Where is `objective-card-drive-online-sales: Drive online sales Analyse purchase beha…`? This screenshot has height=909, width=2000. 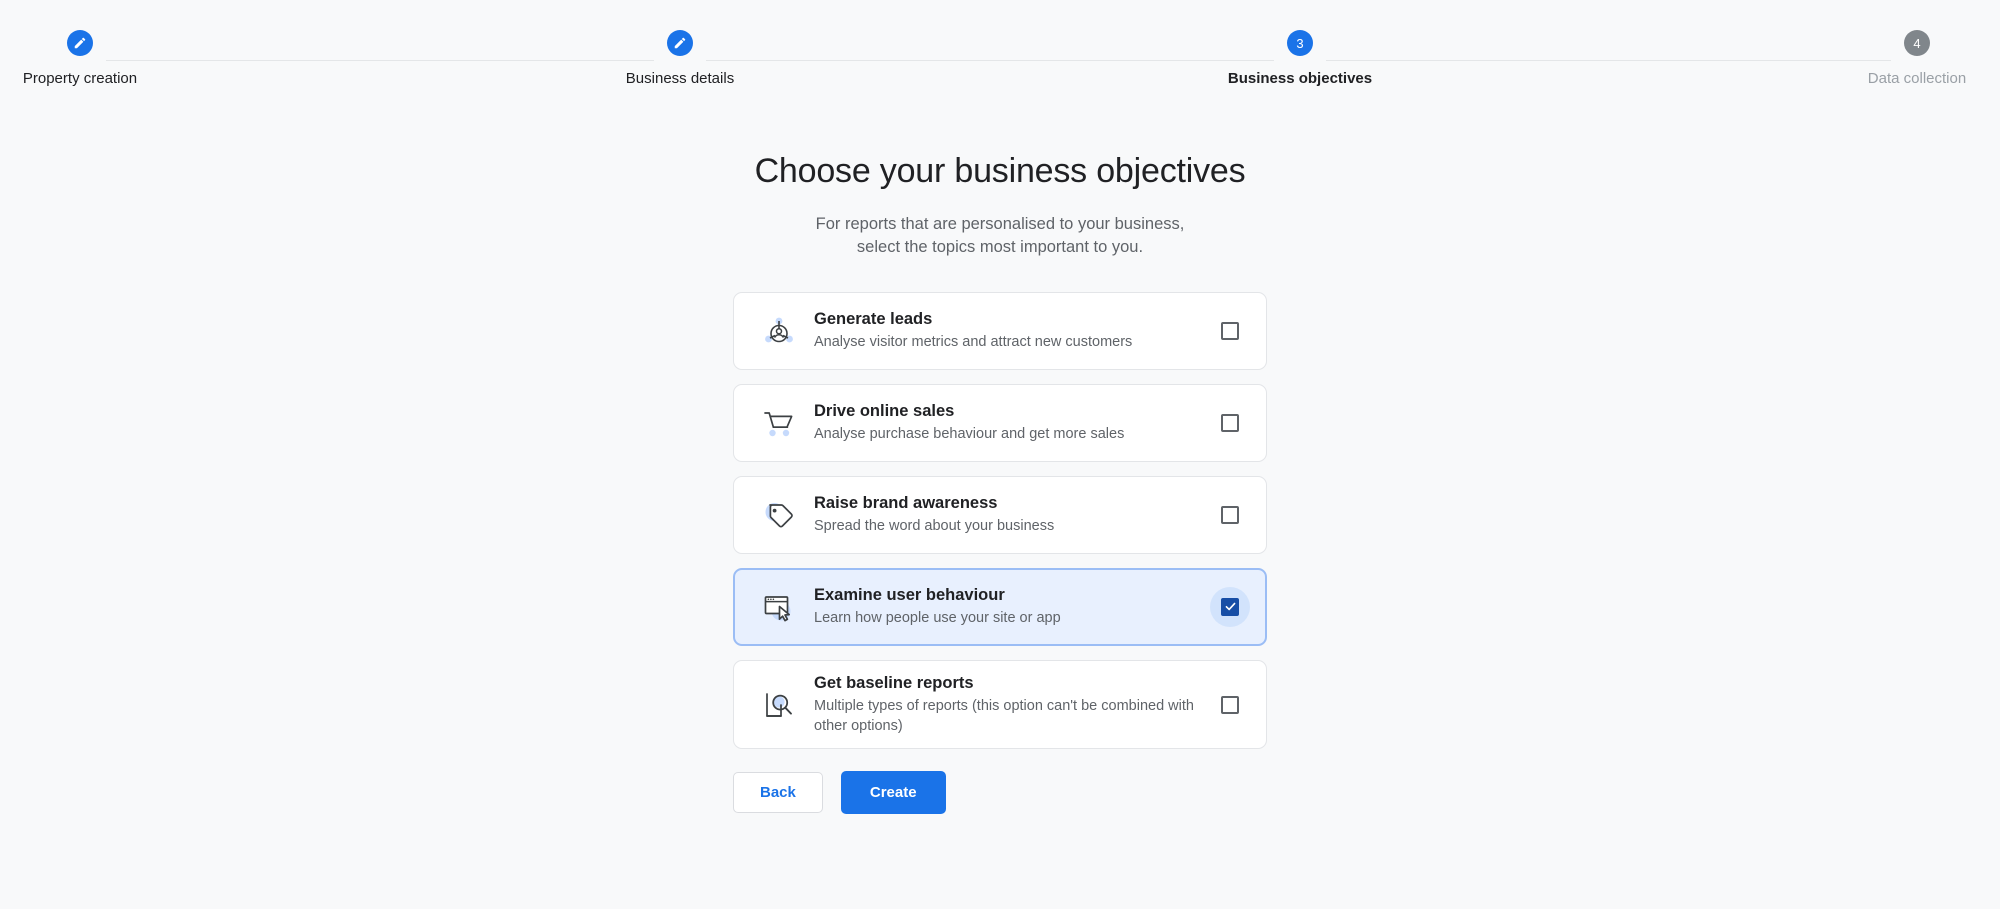
objective-card-drive-online-sales: Drive online sales Analyse purchase beha… is located at coordinates (1000, 422).